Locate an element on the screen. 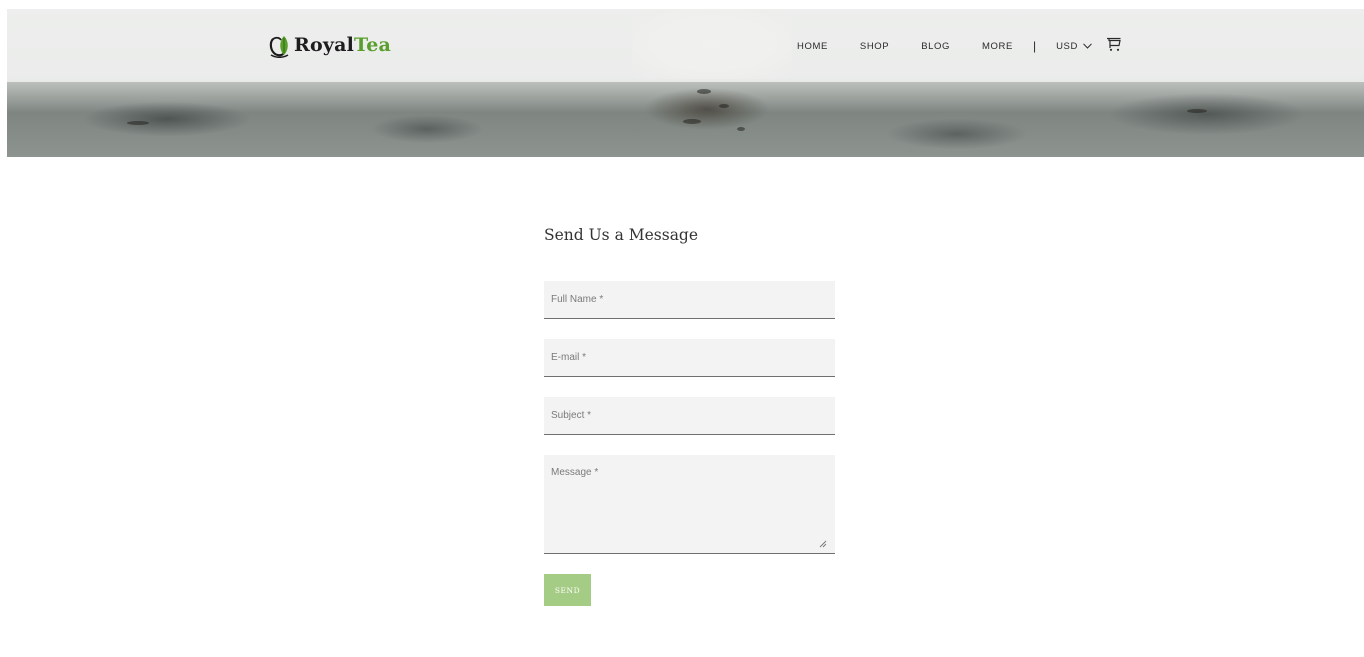 The width and height of the screenshot is (1364, 657). email-input is located at coordinates (689, 358).